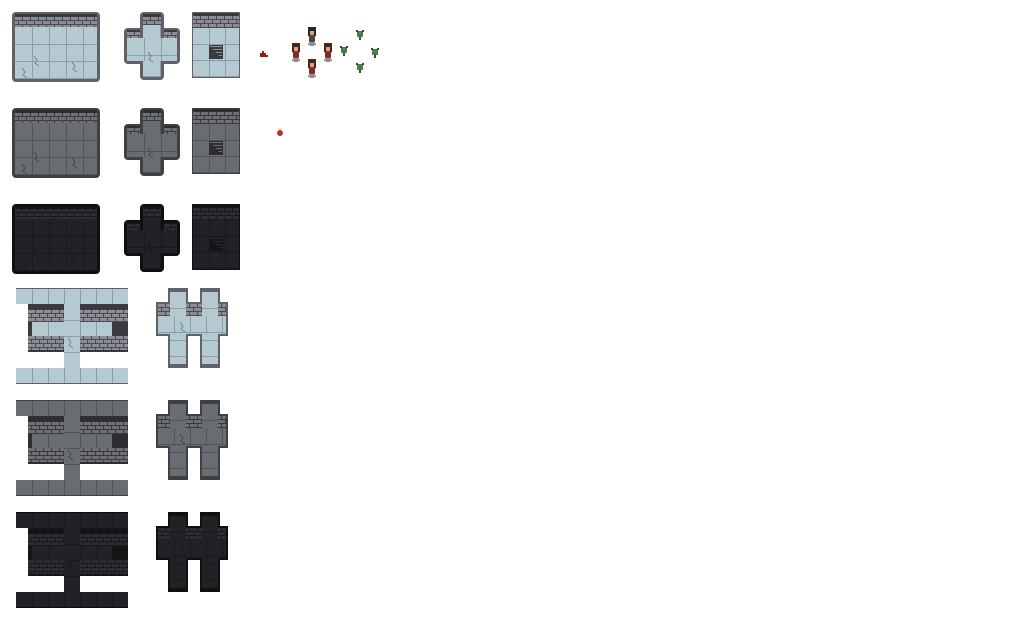 The width and height of the screenshot is (1024, 640). Describe the element at coordinates (360, 35) in the screenshot. I see `goblin-up` at that location.